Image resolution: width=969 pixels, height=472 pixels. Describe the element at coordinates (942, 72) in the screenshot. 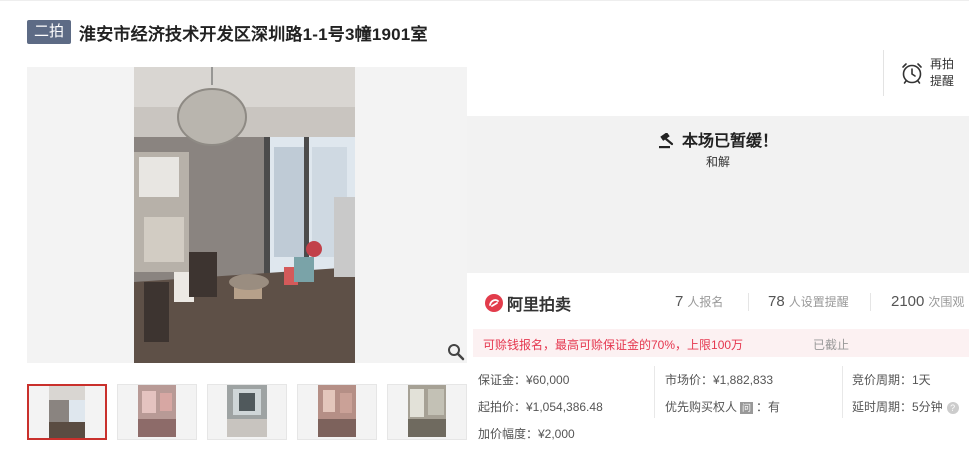

I see `reminder-label: 再拍提醒` at that location.